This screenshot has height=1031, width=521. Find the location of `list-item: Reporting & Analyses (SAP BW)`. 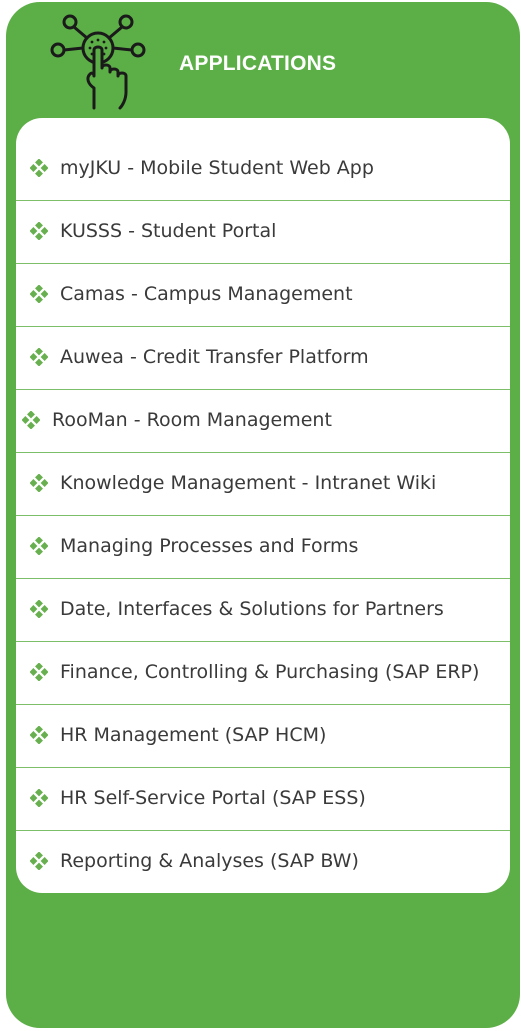

list-item: Reporting & Analyses (SAP BW) is located at coordinates (263, 862).